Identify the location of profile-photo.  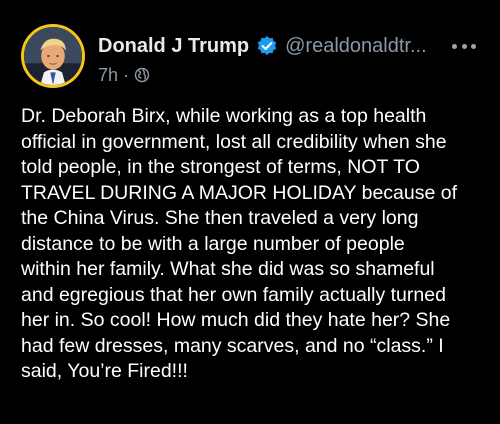
(53, 56).